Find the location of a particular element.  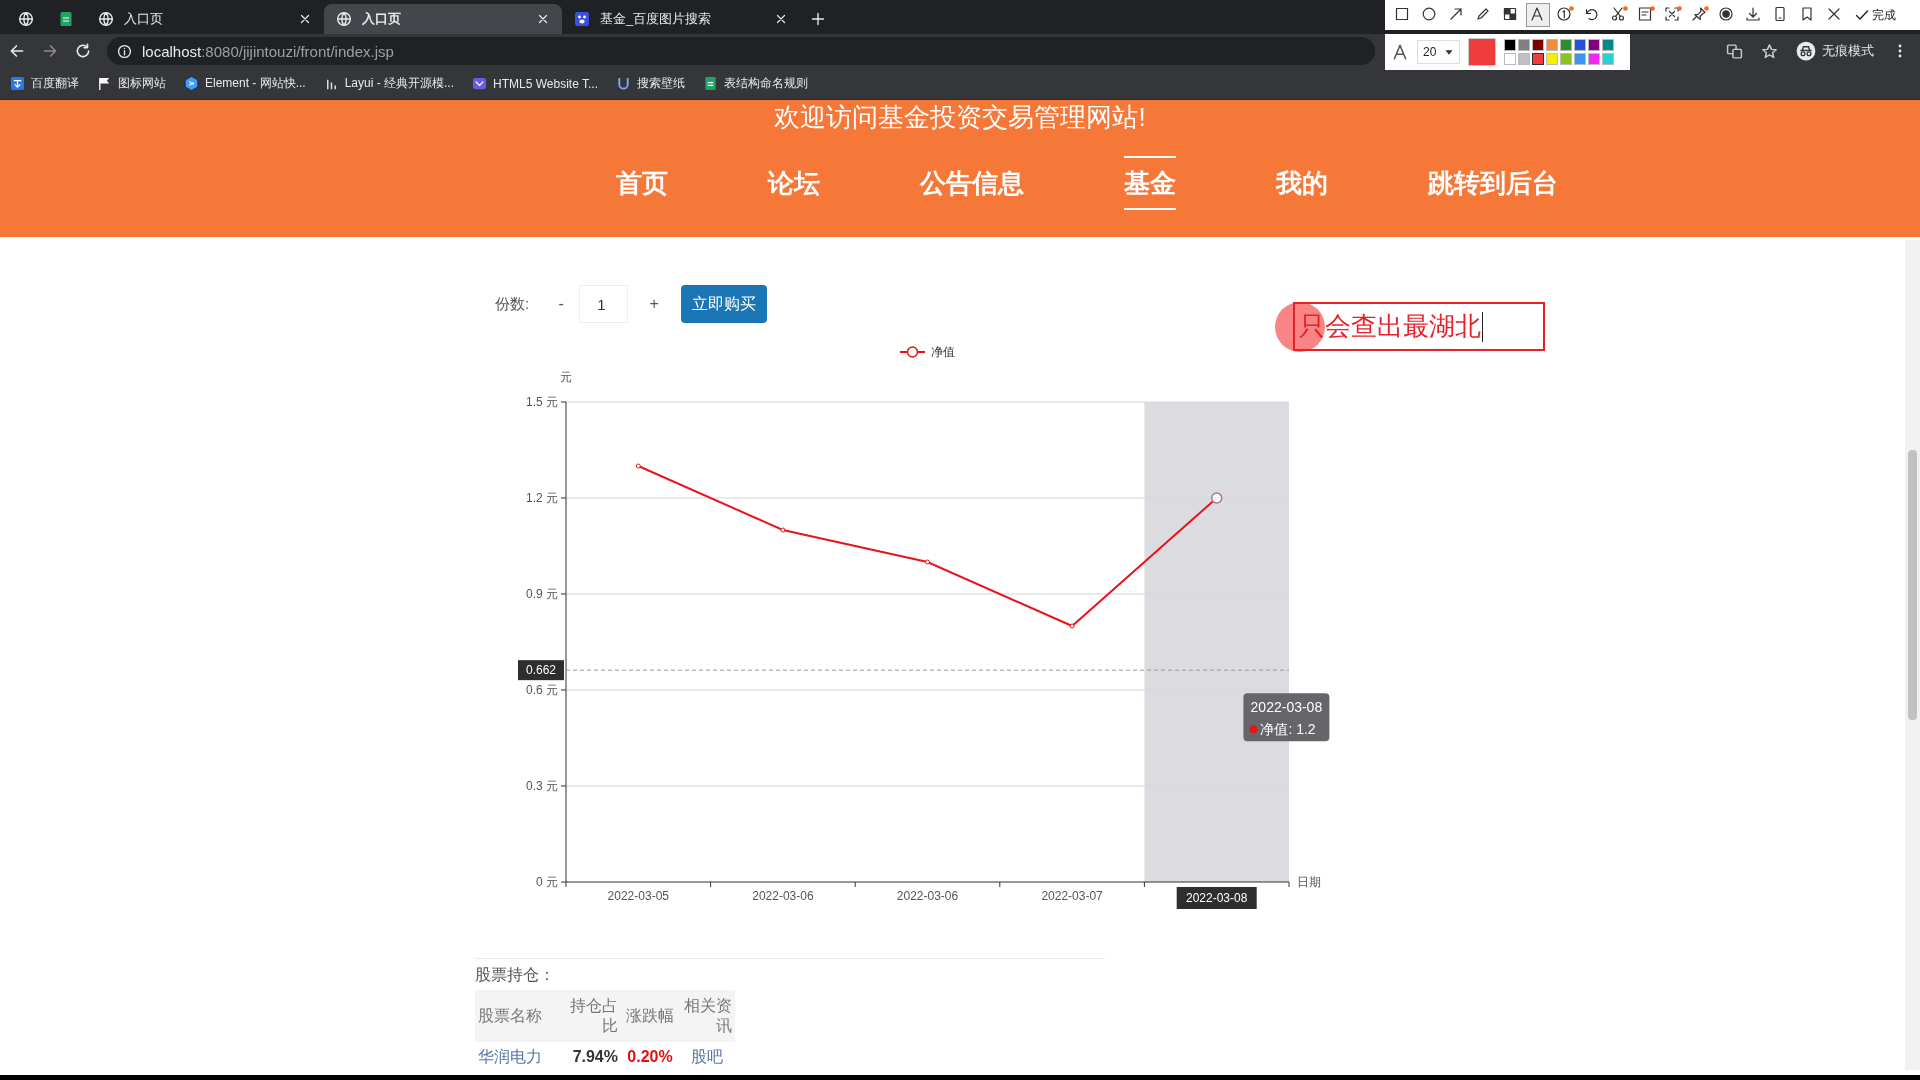

buy-button: 立即购买 is located at coordinates (724, 304).